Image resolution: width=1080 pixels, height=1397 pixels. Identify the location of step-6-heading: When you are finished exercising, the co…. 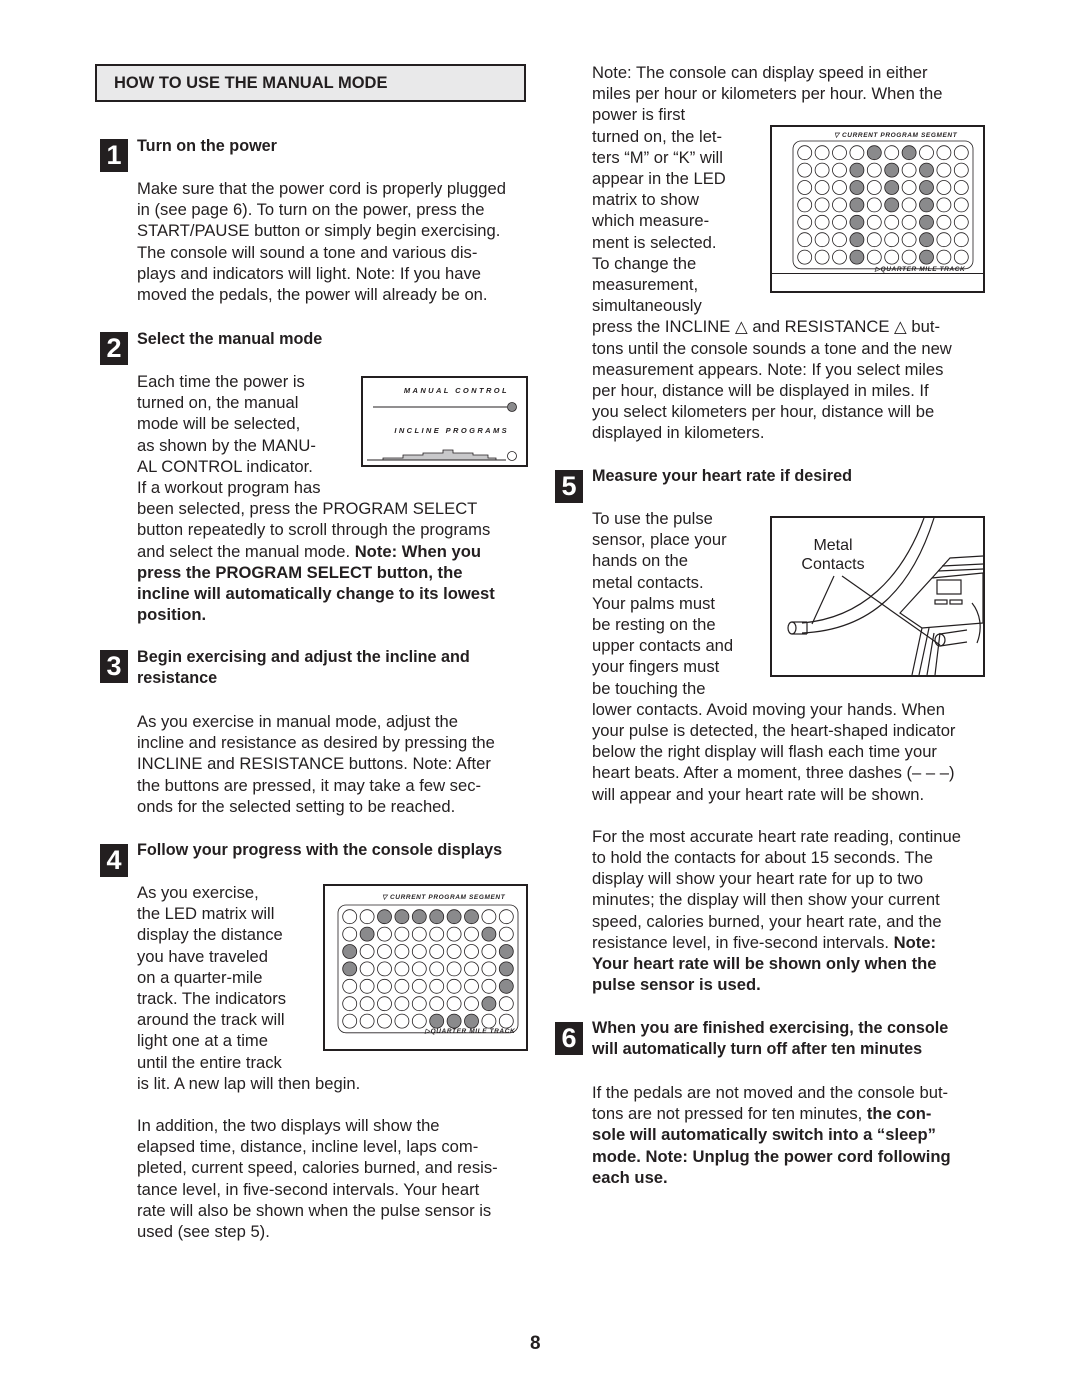
(792, 1039).